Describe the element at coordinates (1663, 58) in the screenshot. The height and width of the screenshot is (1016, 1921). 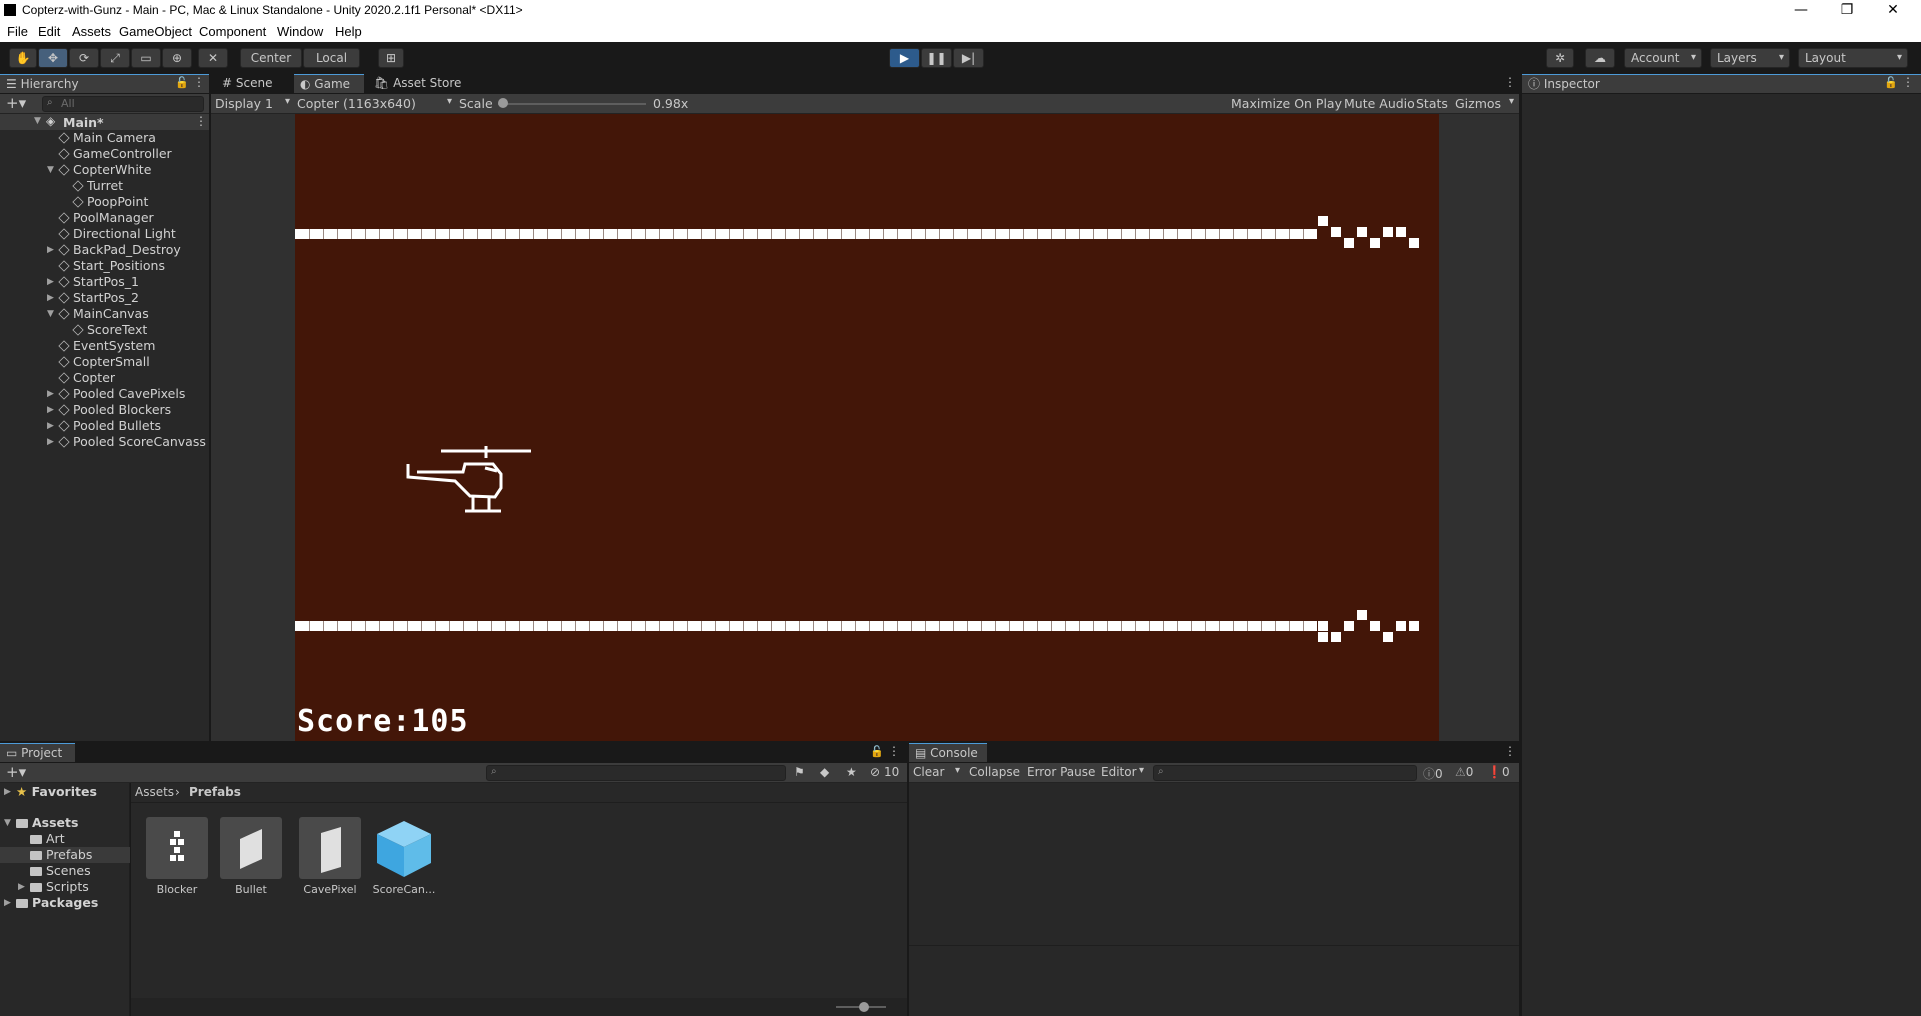
I see `account-dropdown: Account` at that location.